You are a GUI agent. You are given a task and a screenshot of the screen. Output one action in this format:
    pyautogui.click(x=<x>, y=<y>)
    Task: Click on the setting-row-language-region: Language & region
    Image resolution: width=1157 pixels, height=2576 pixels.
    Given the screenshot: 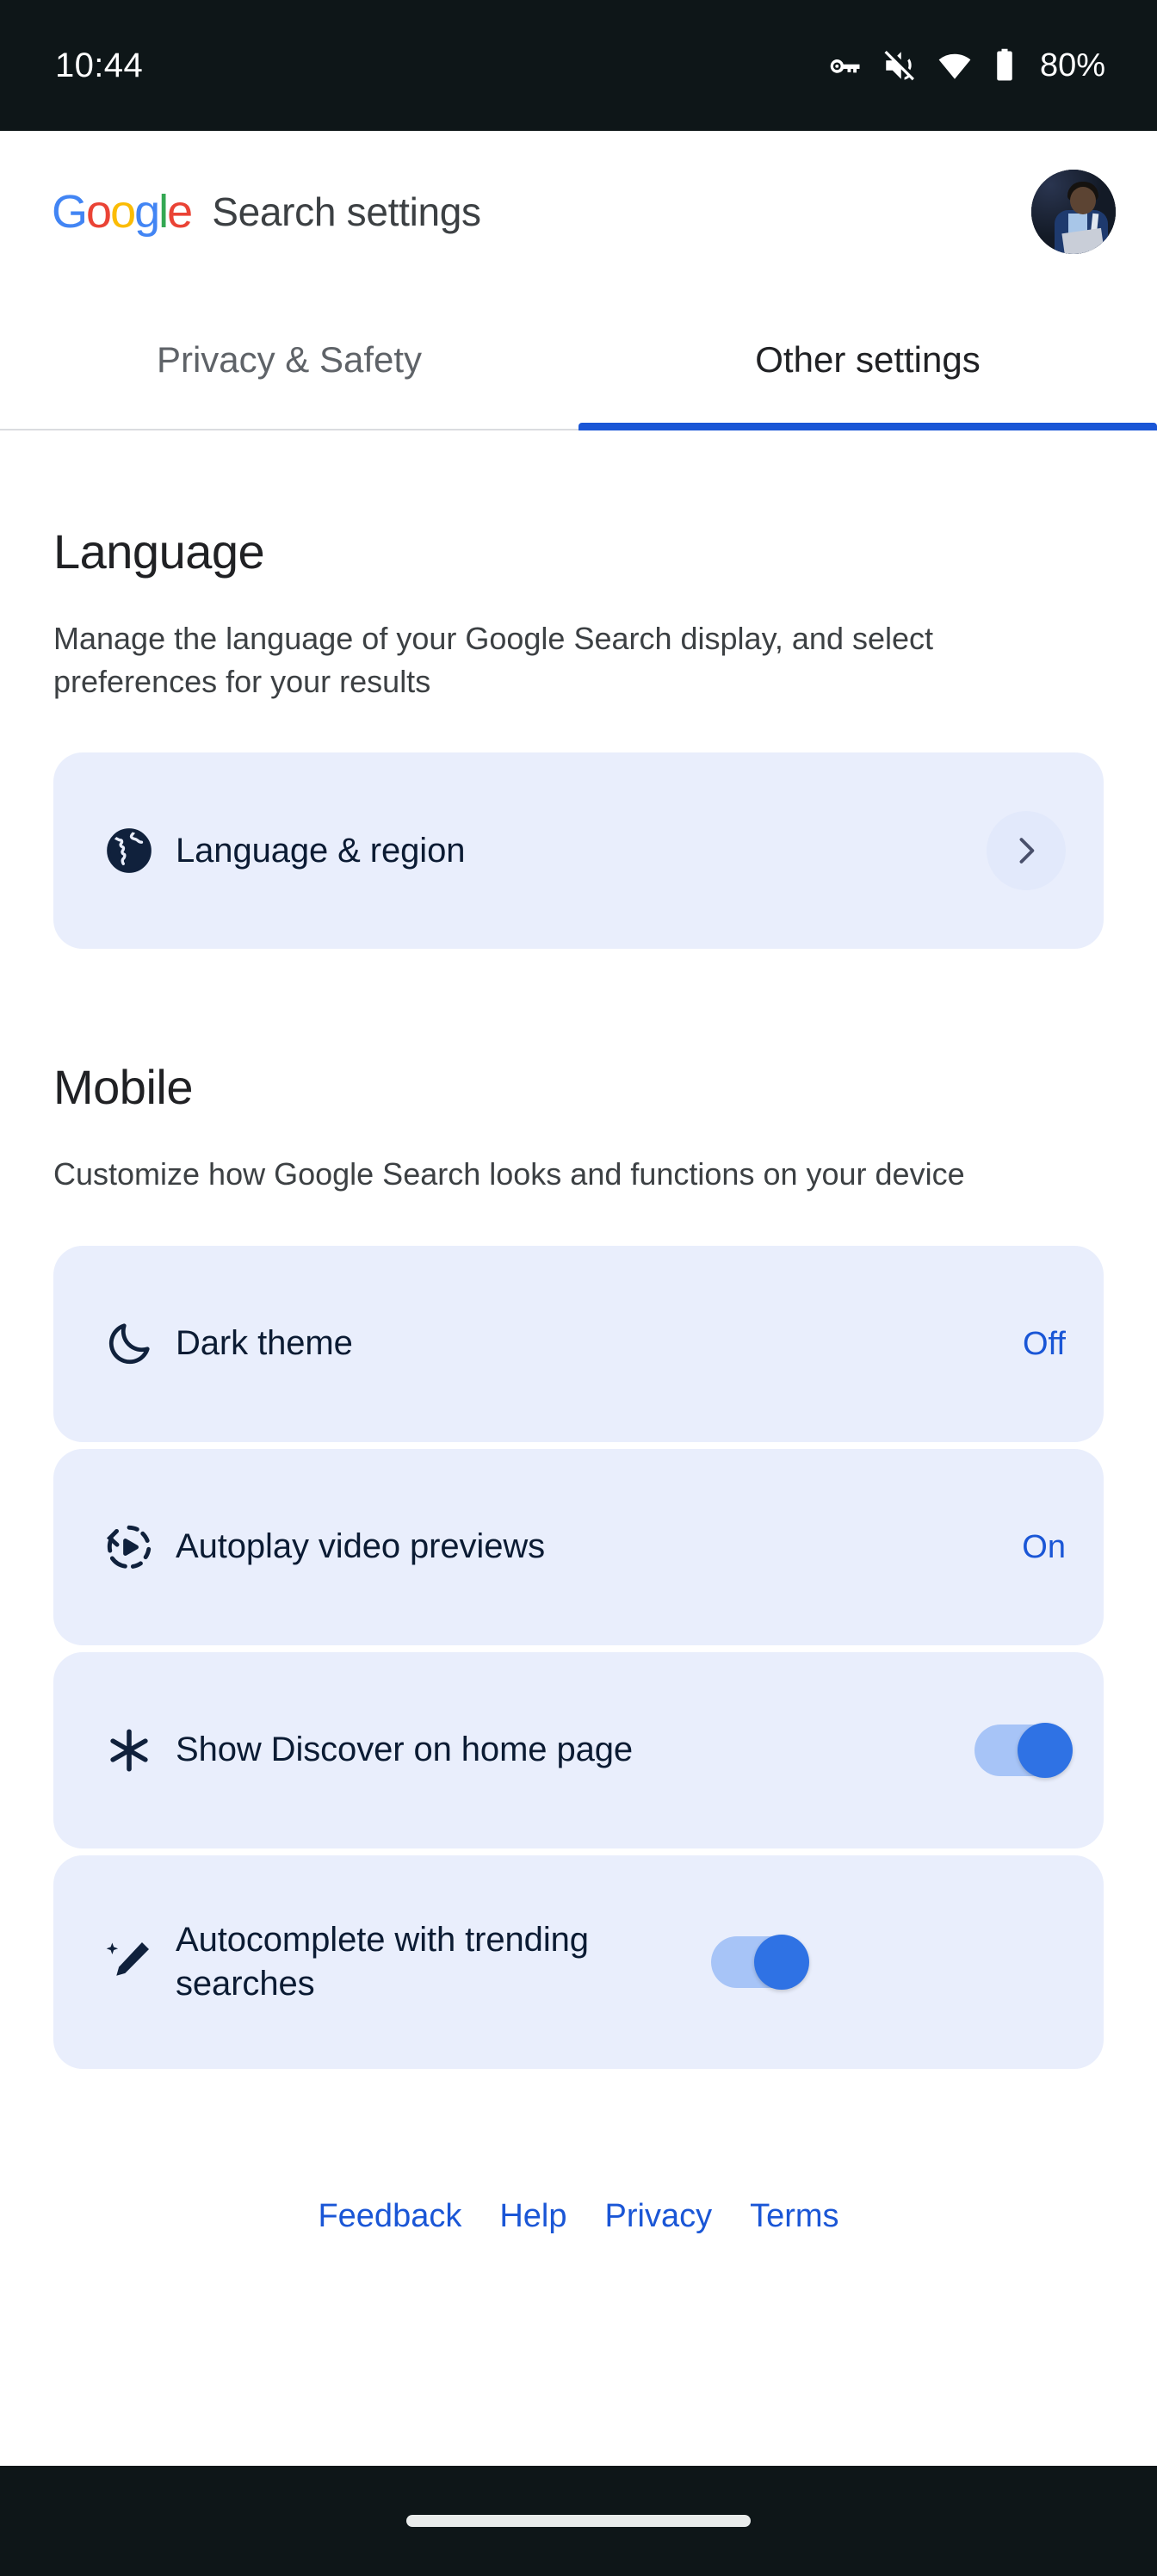 What is the action you would take?
    pyautogui.click(x=579, y=851)
    